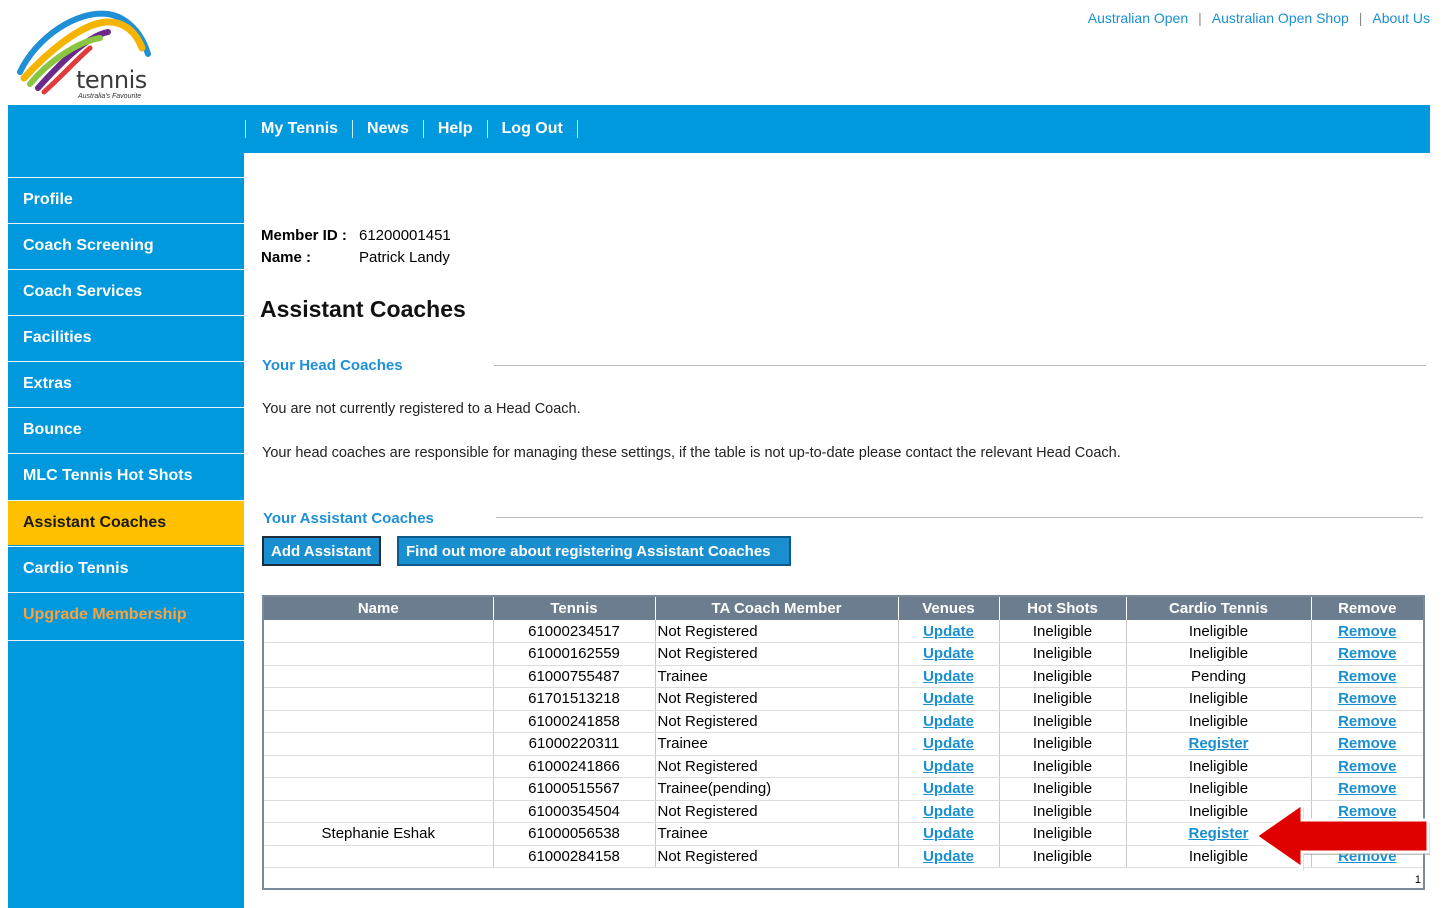 This screenshot has width=1443, height=908. Describe the element at coordinates (126, 429) in the screenshot. I see `sidebar-item-bounce: Bounce` at that location.